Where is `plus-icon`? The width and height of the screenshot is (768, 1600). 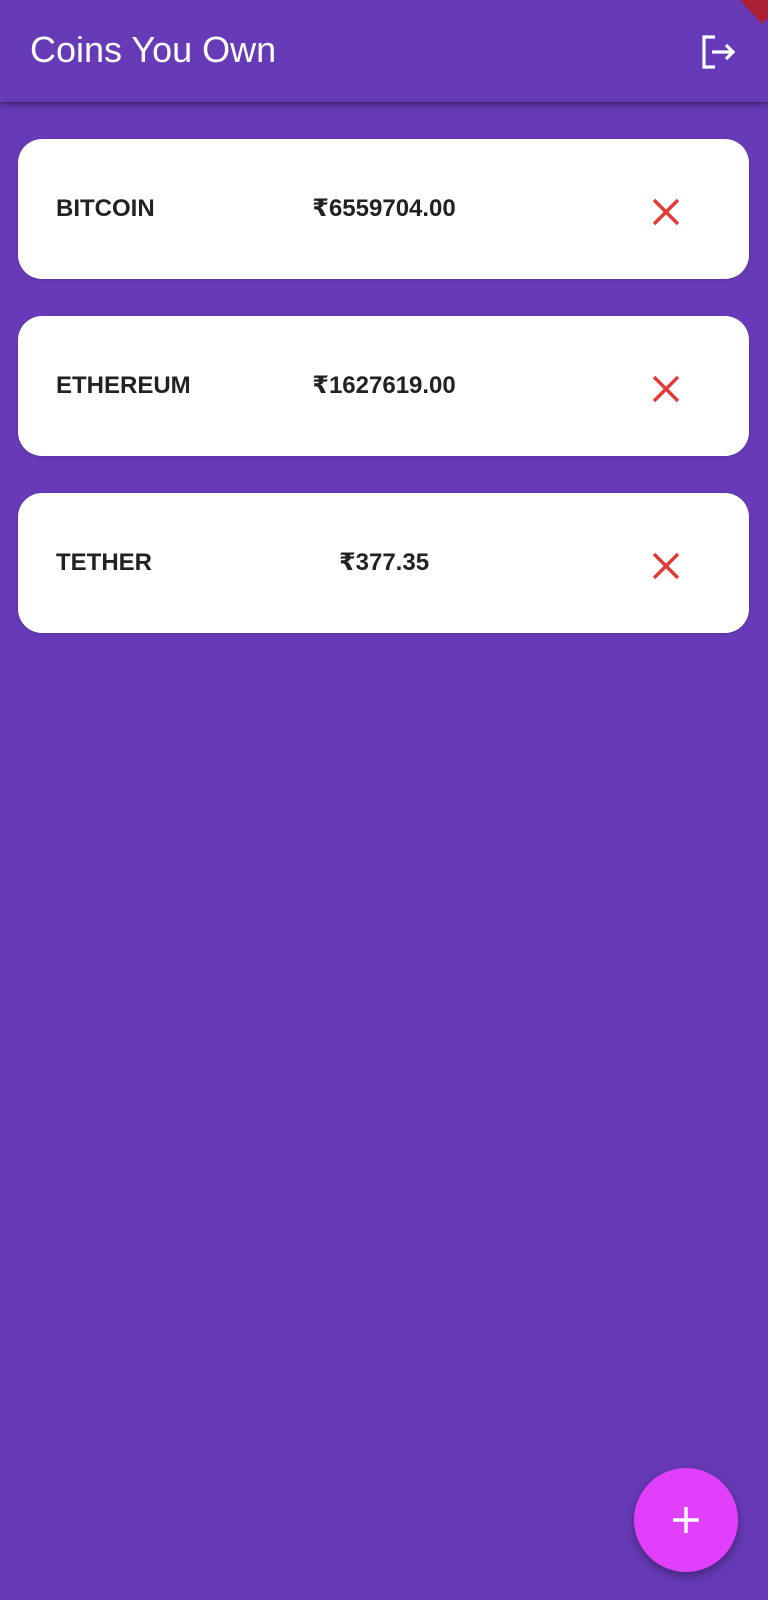 plus-icon is located at coordinates (686, 1520).